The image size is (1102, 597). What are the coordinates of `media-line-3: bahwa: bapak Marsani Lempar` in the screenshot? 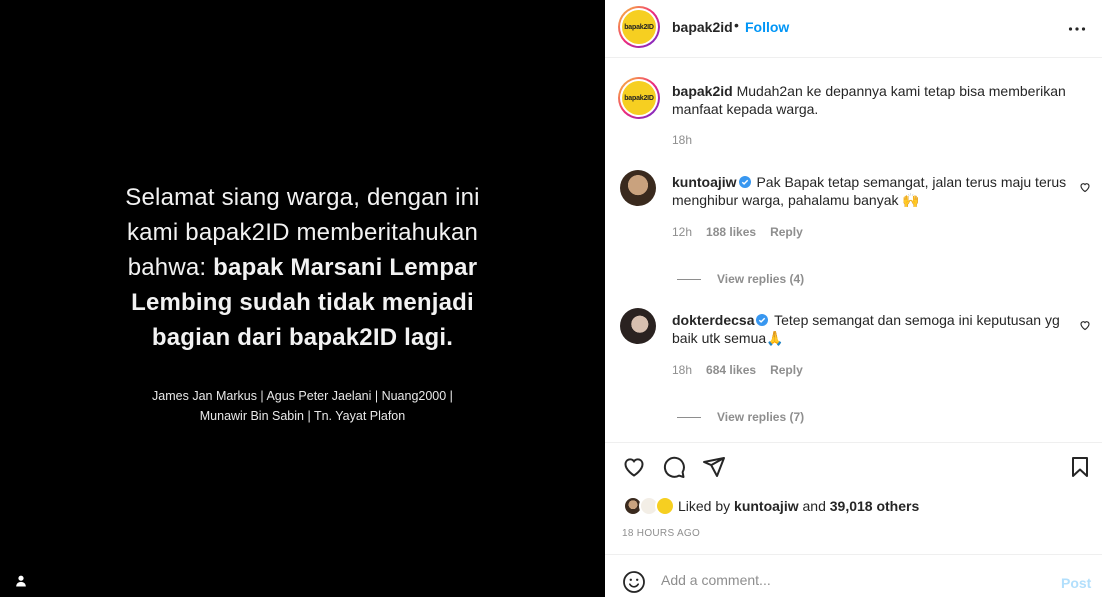 It's located at (302, 267).